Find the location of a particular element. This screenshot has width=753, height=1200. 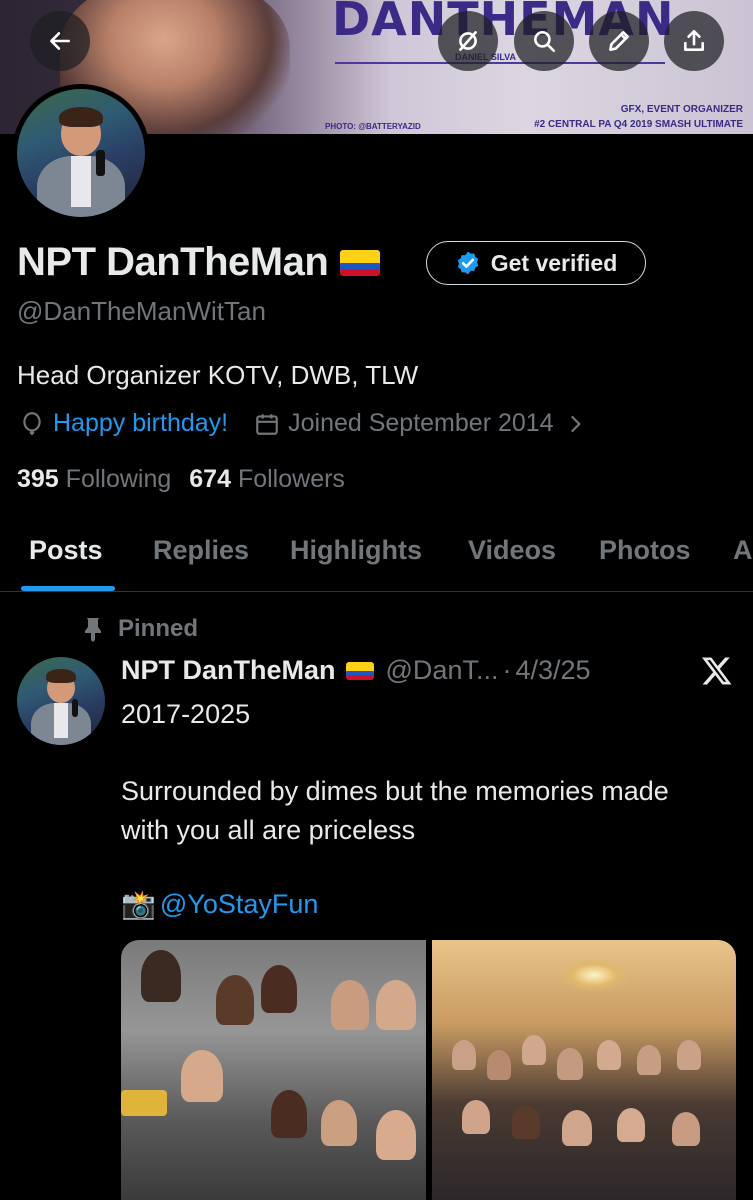

balloon-icon is located at coordinates (32, 423).